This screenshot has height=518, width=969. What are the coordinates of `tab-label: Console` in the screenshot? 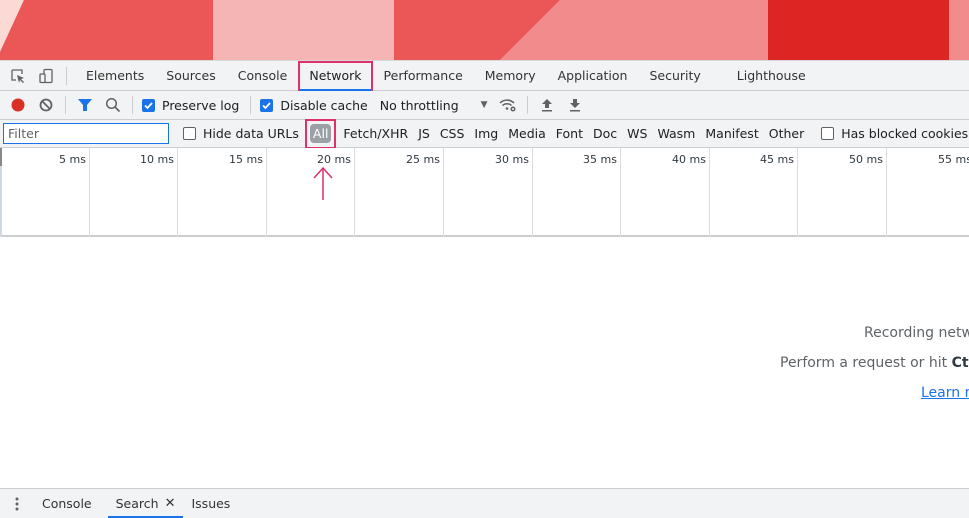 It's located at (67, 503).